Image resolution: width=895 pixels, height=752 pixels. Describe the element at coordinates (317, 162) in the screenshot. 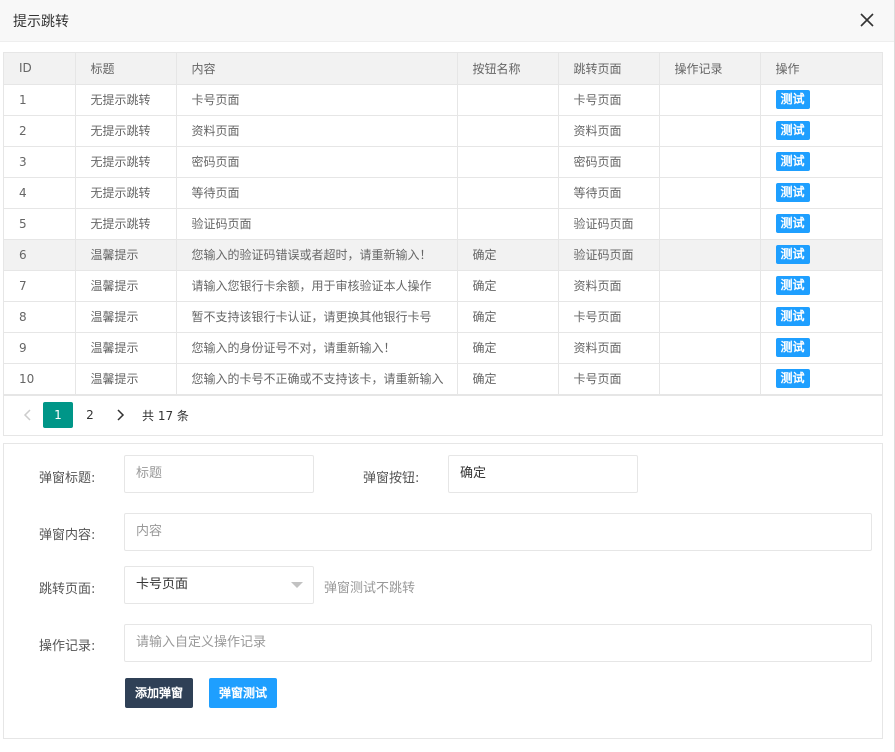

I see `cell-content: 密码页面` at that location.